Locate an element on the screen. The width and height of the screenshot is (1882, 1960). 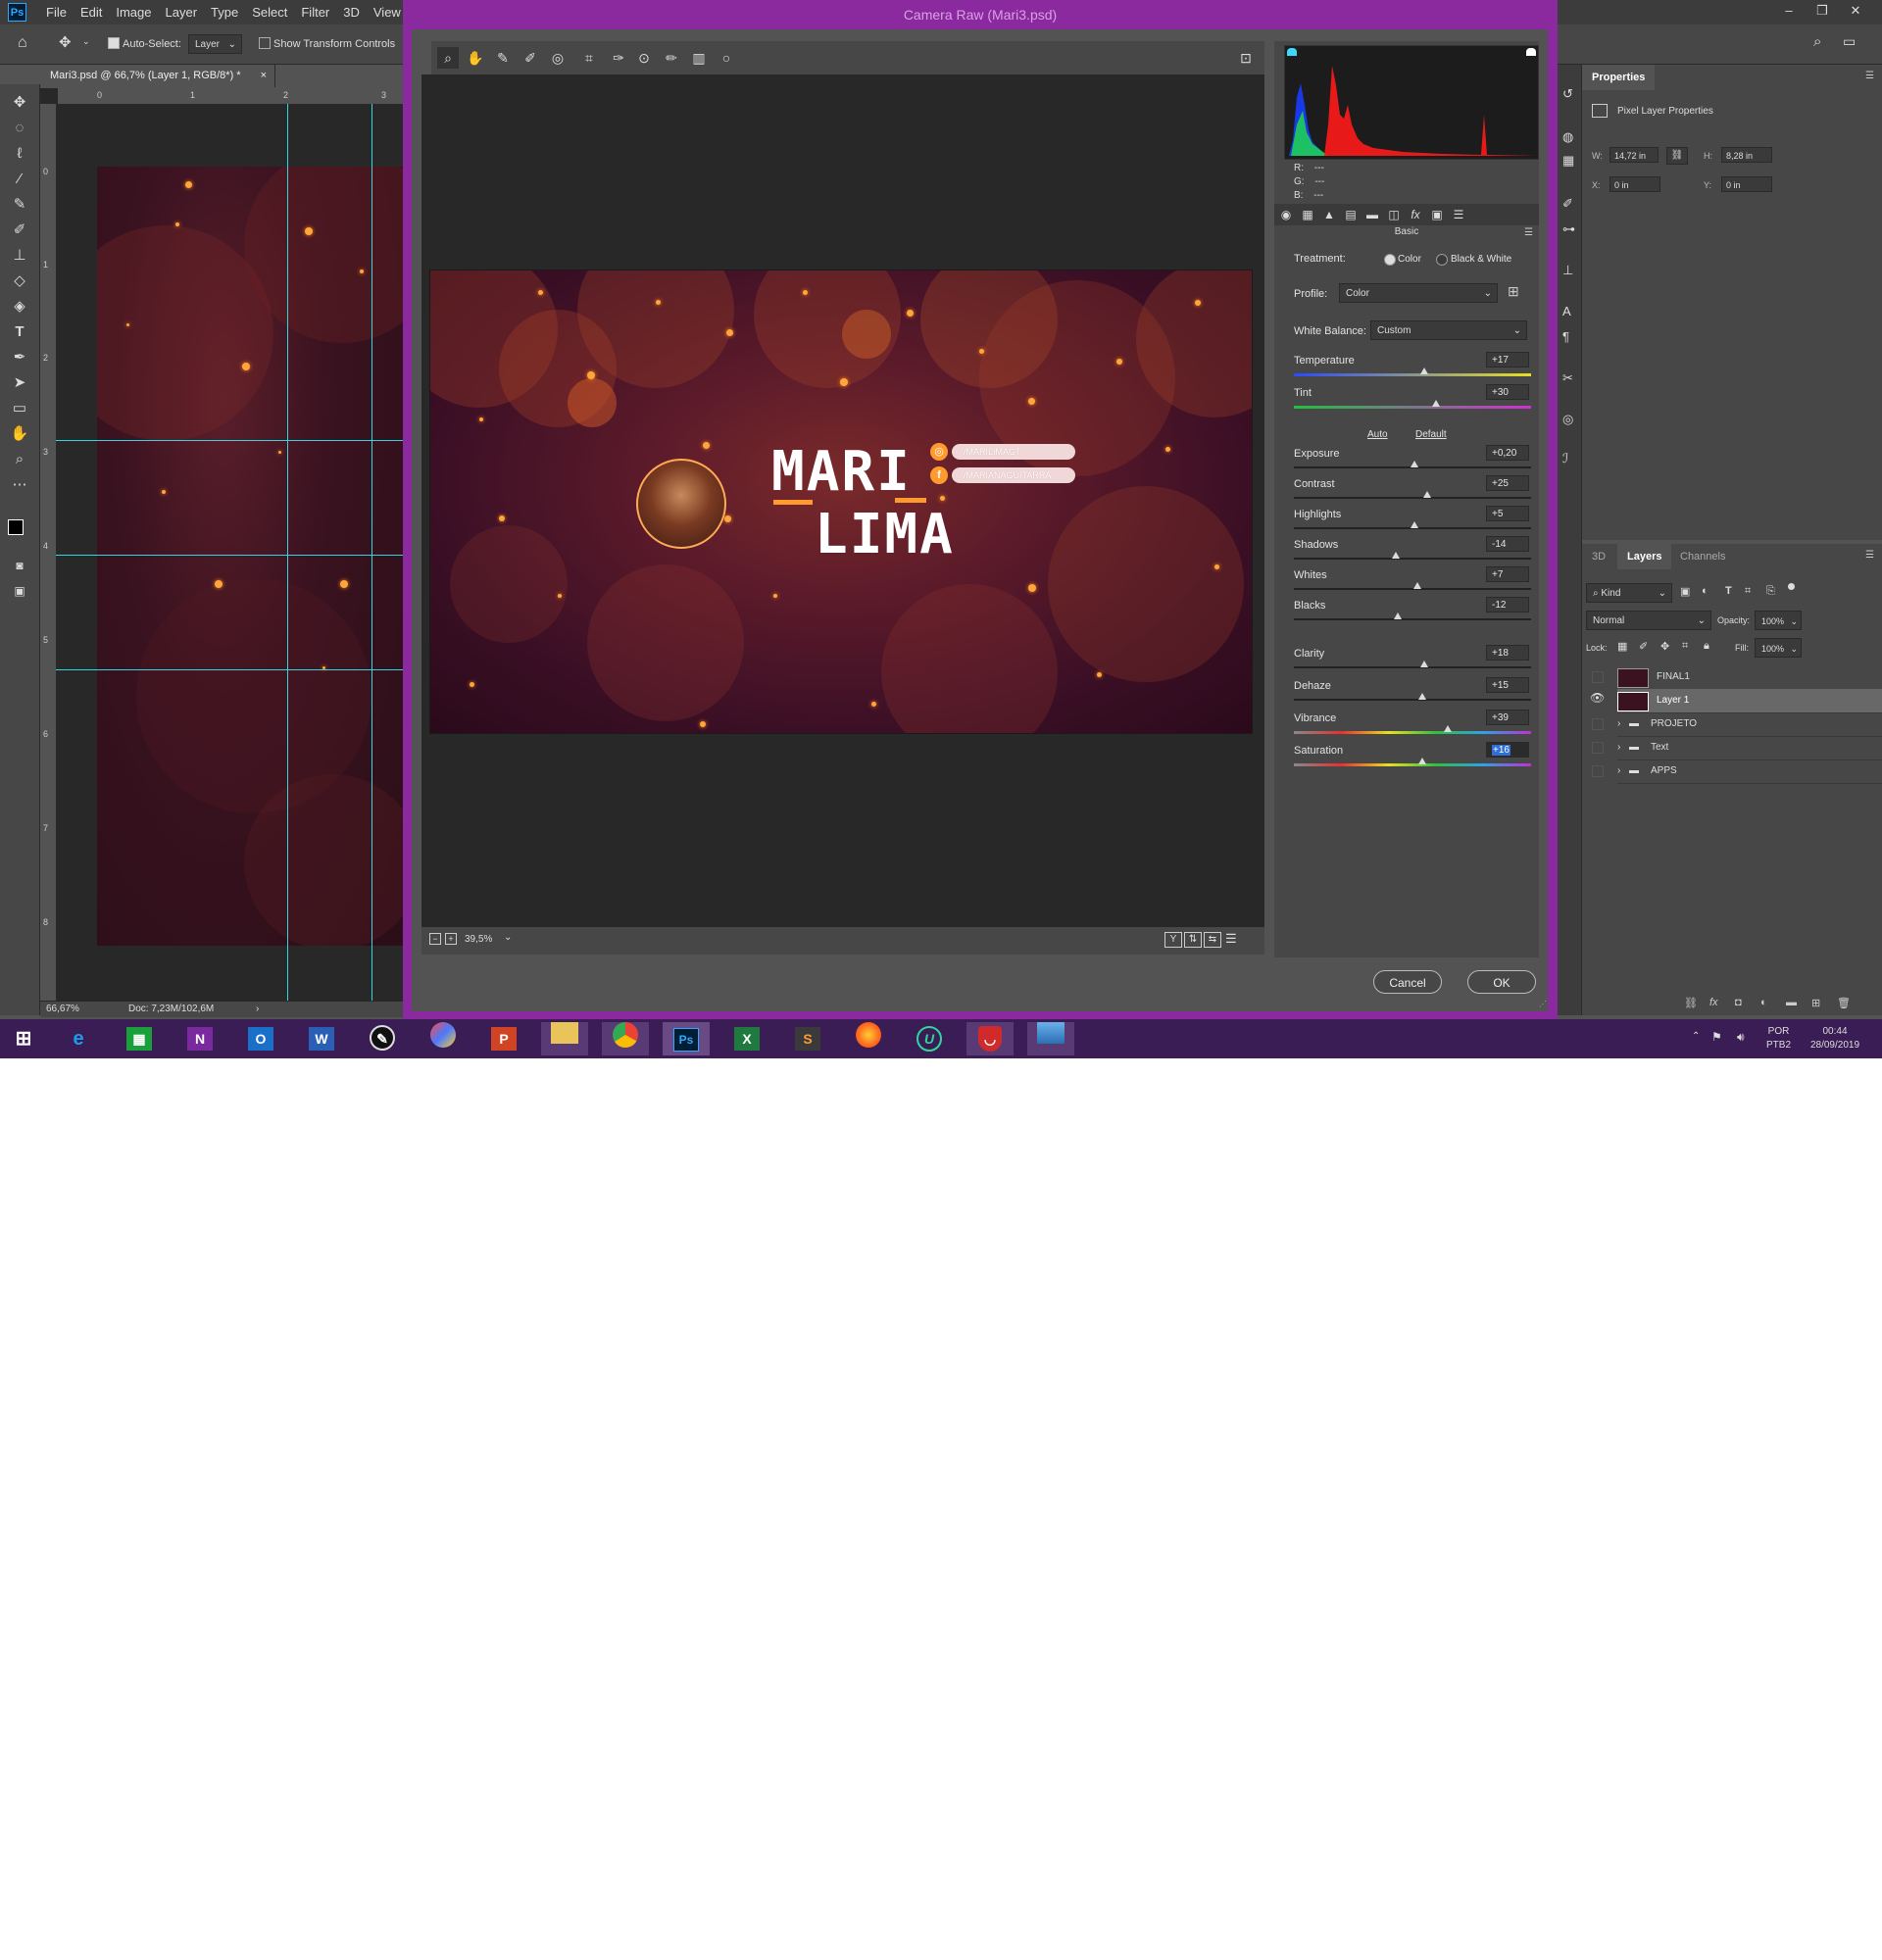
zoom-level: 66,67% is located at coordinates (63, 1009).